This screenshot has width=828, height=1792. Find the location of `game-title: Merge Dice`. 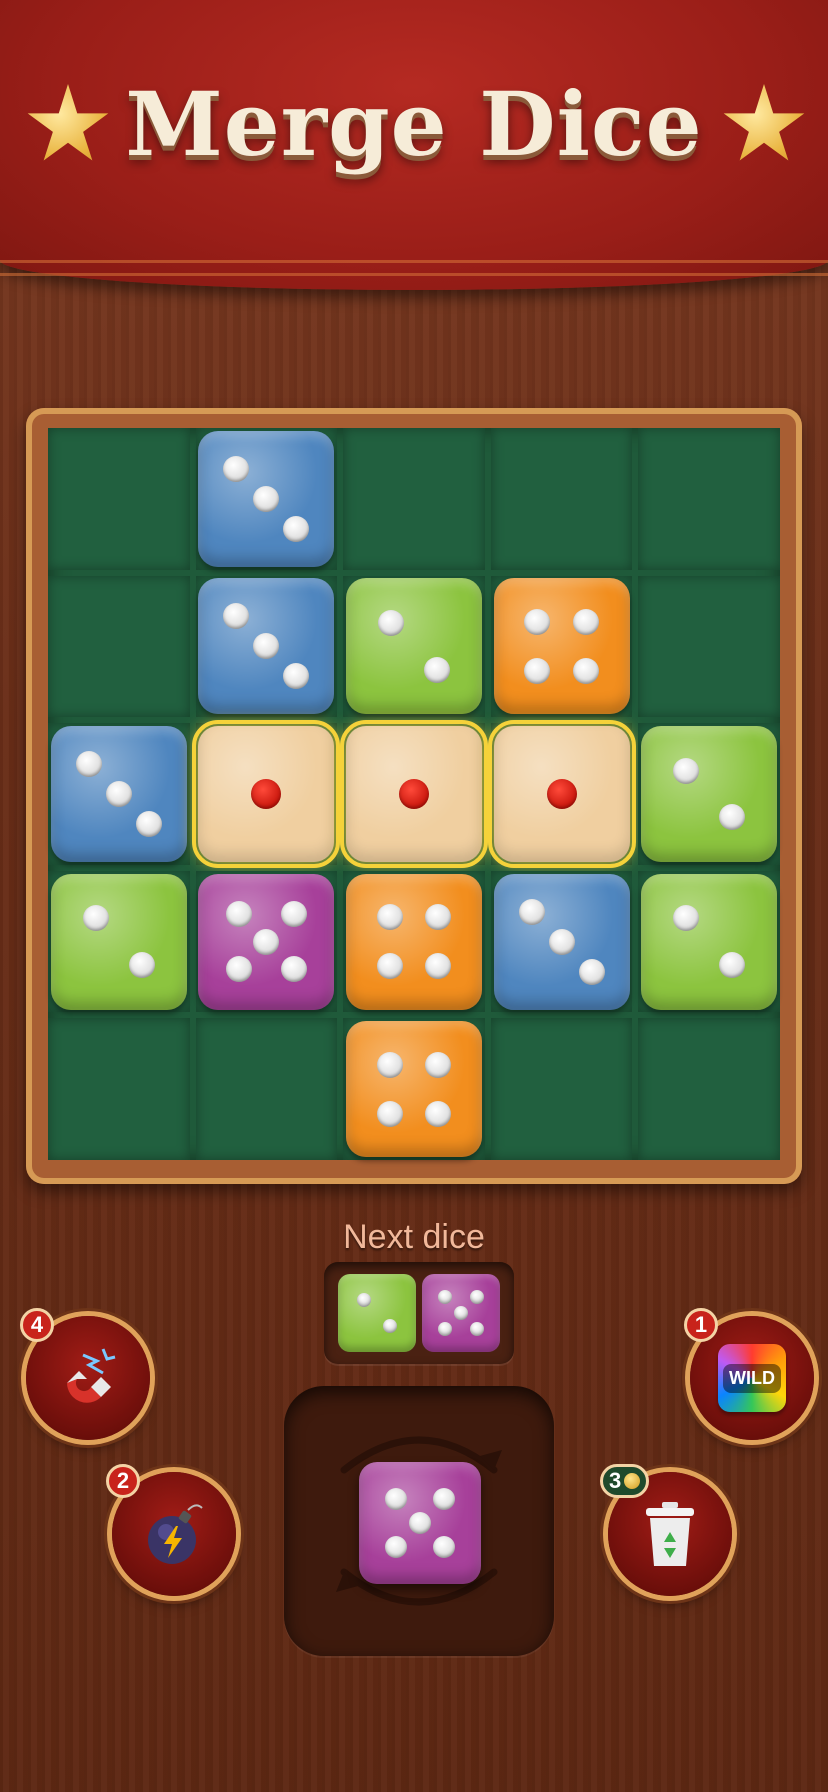

game-title: Merge Dice is located at coordinates (414, 124).